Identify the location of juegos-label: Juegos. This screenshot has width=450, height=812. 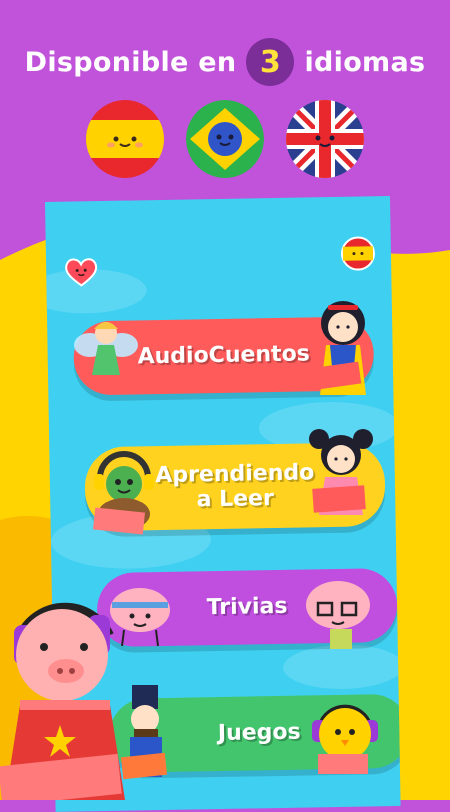
(259, 733).